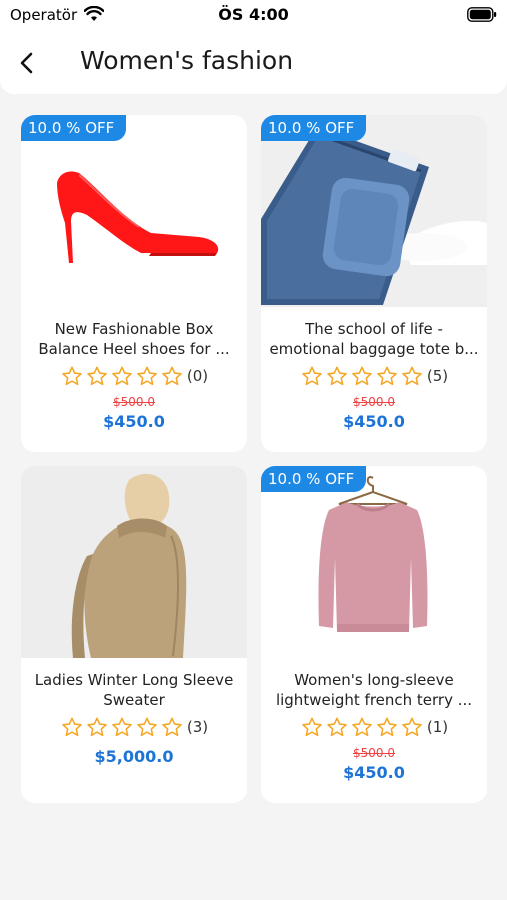 This screenshot has height=900, width=507. I want to click on rating-count: (1), so click(437, 727).